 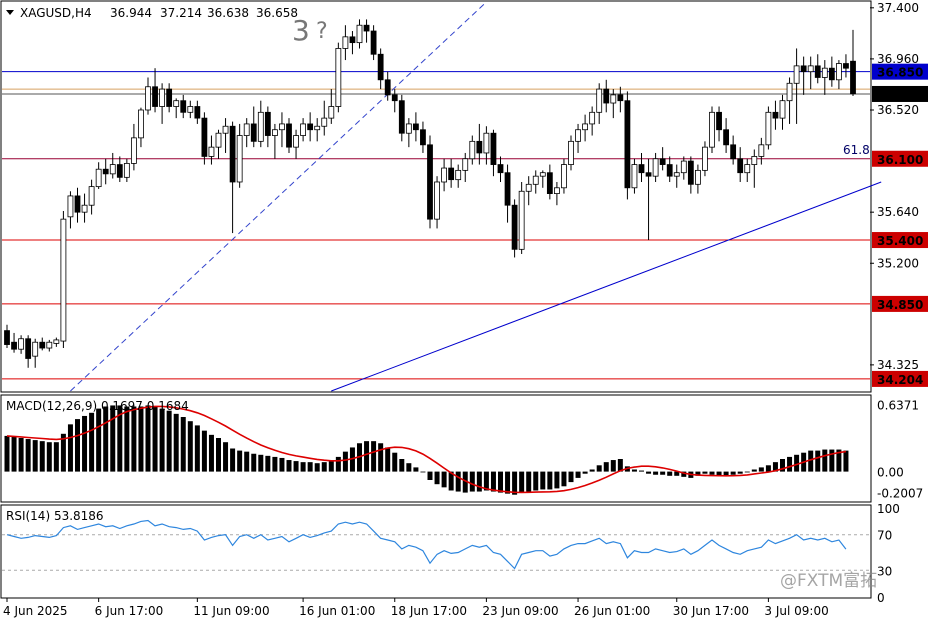 What do you see at coordinates (35, 611) in the screenshot?
I see `time-tick-label: 4 Jun 2025` at bounding box center [35, 611].